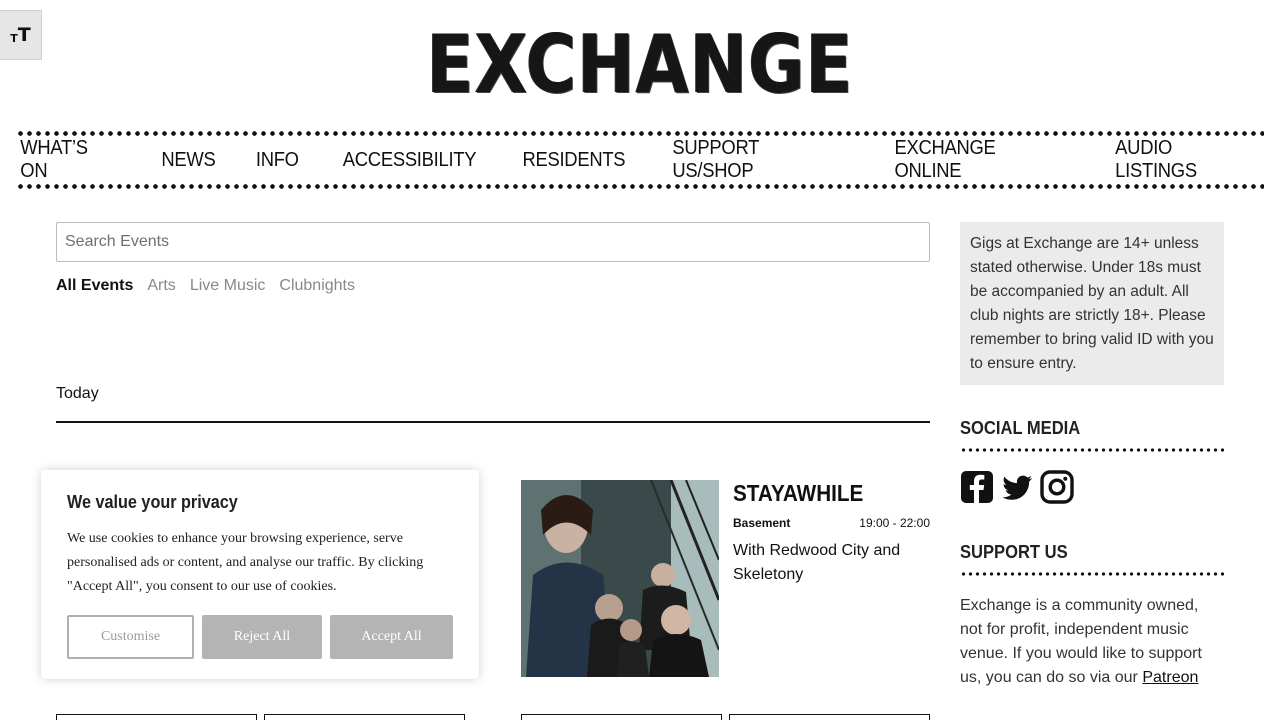  Describe the element at coordinates (894, 523) in the screenshot. I see `event-time: 19:00 - 22:00` at that location.